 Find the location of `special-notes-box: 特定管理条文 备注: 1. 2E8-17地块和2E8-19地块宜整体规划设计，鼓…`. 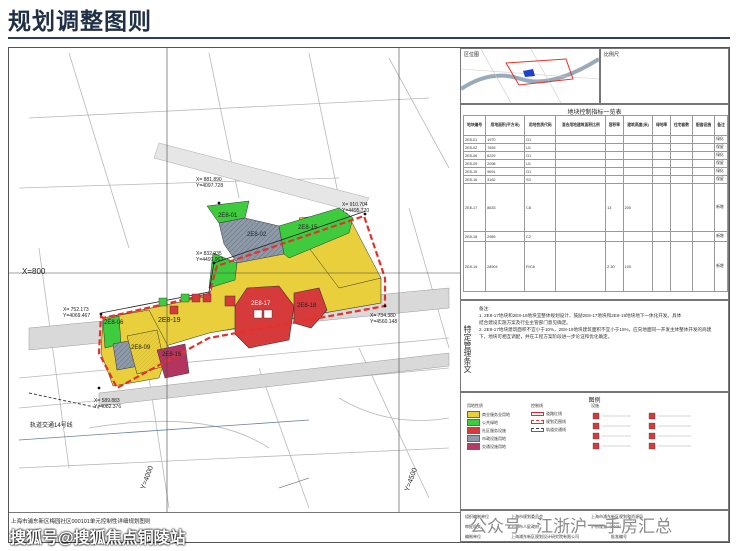

special-notes-box: 特定管理条文 备注: 1. 2E8-17地块和2E8-19地块宜整体规划设计，鼓… is located at coordinates (594, 346).